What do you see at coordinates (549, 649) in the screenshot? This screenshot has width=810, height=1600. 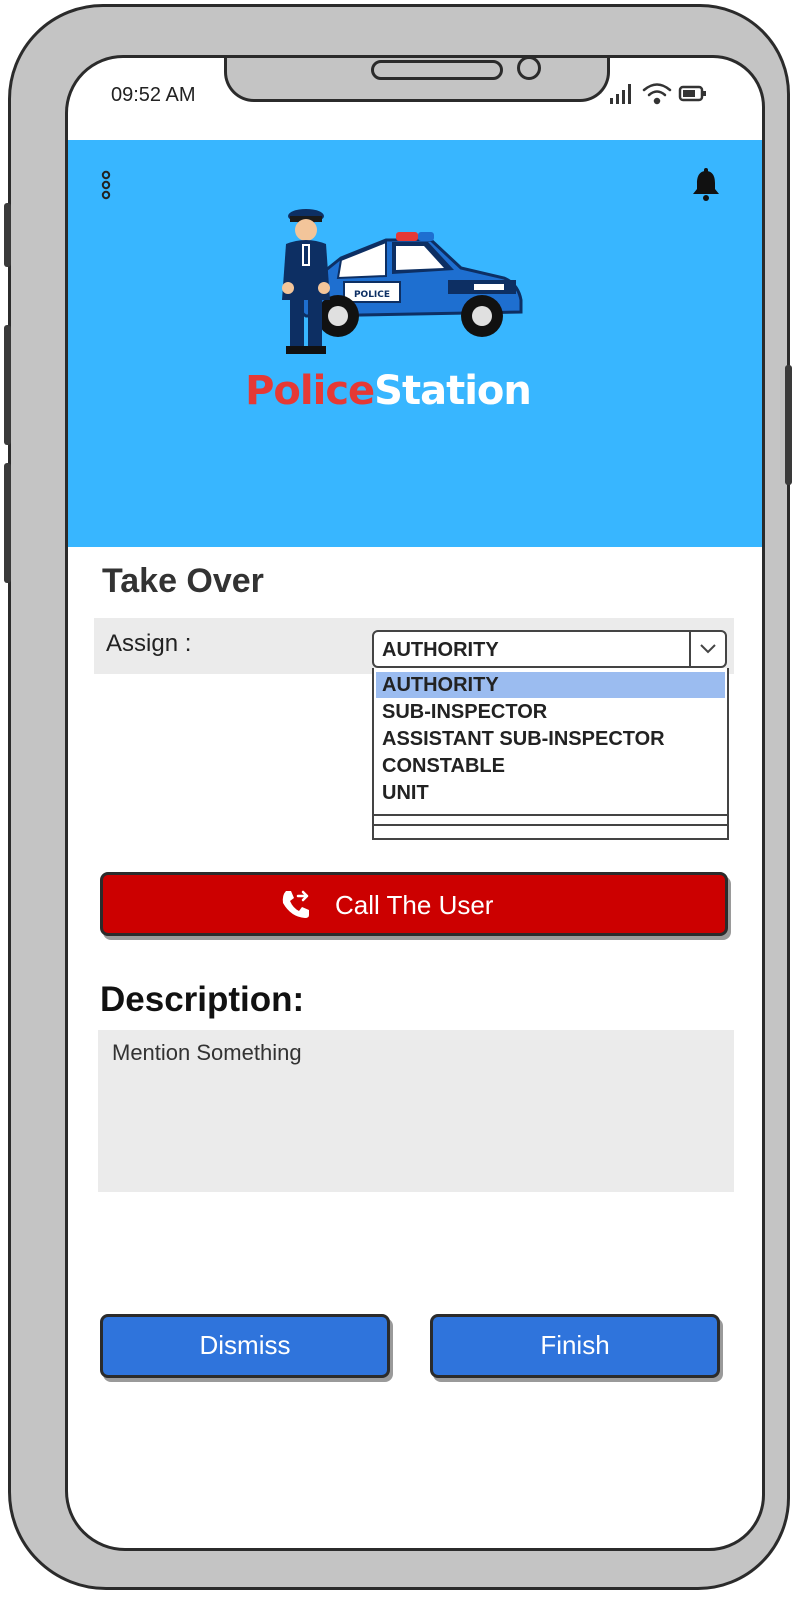 I see `assign-select: AUTHORITY` at bounding box center [549, 649].